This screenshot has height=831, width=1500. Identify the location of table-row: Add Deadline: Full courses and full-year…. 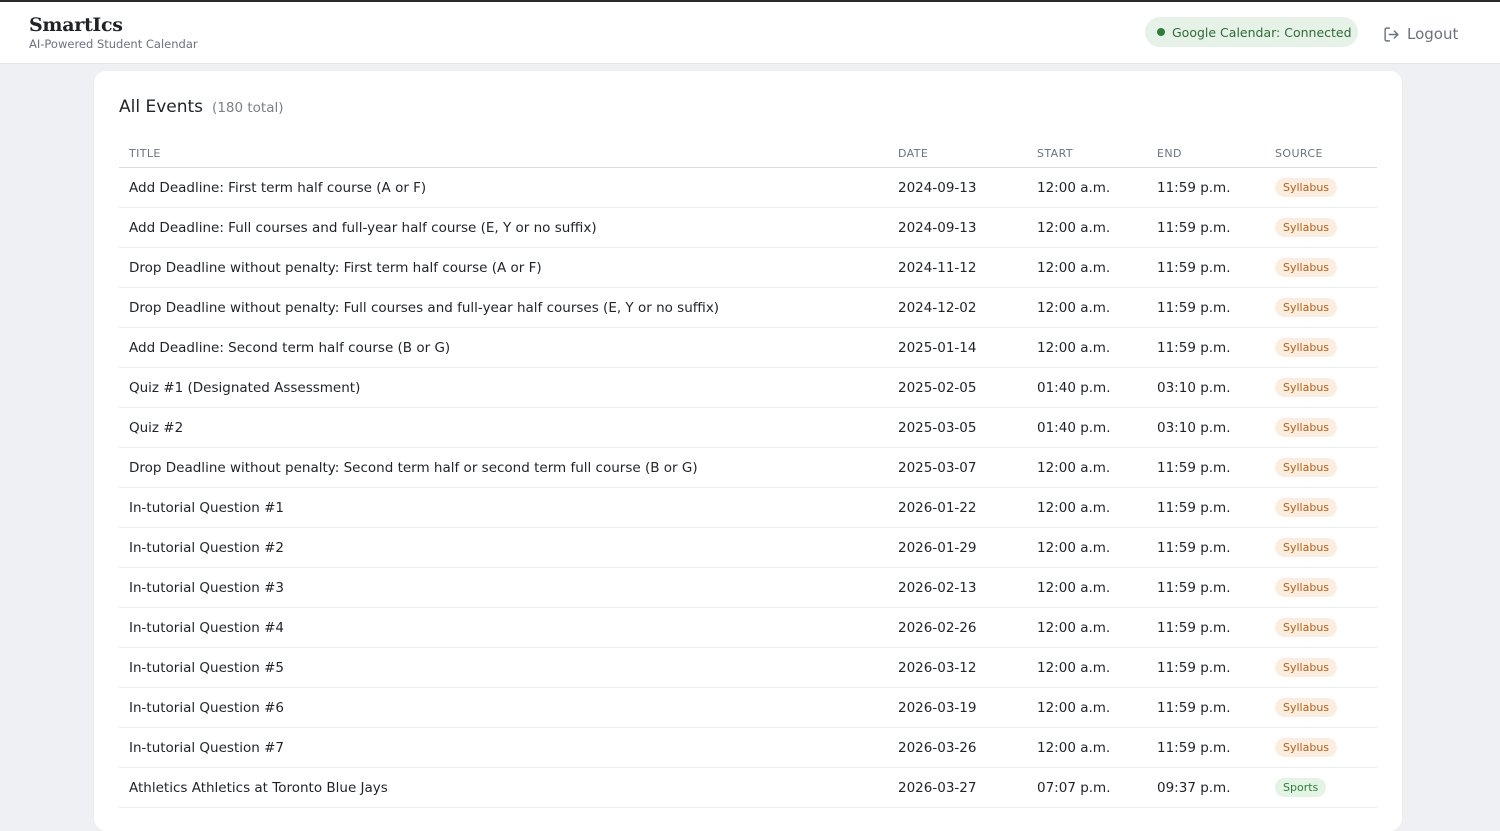
(748, 227).